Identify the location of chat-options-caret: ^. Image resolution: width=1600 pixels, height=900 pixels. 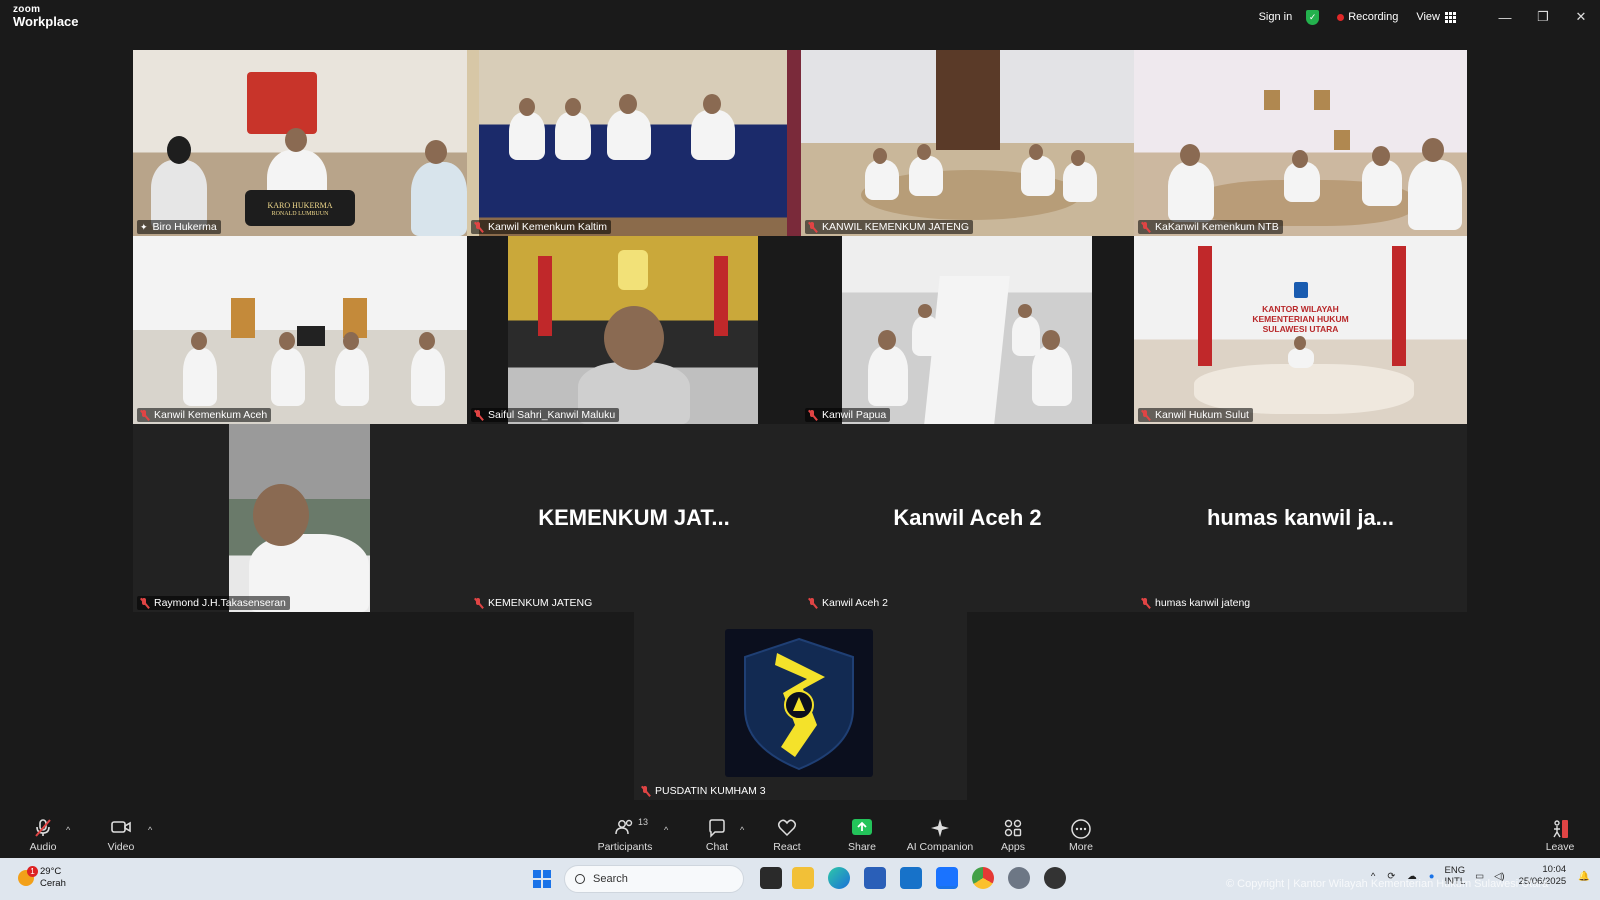
(742, 830).